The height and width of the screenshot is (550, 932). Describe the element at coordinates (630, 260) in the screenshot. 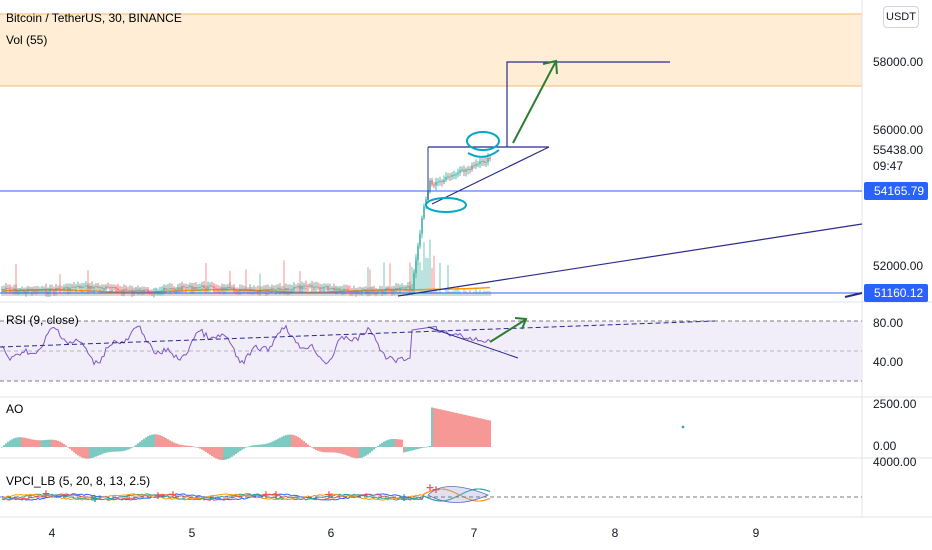

I see `trend-line-long` at that location.